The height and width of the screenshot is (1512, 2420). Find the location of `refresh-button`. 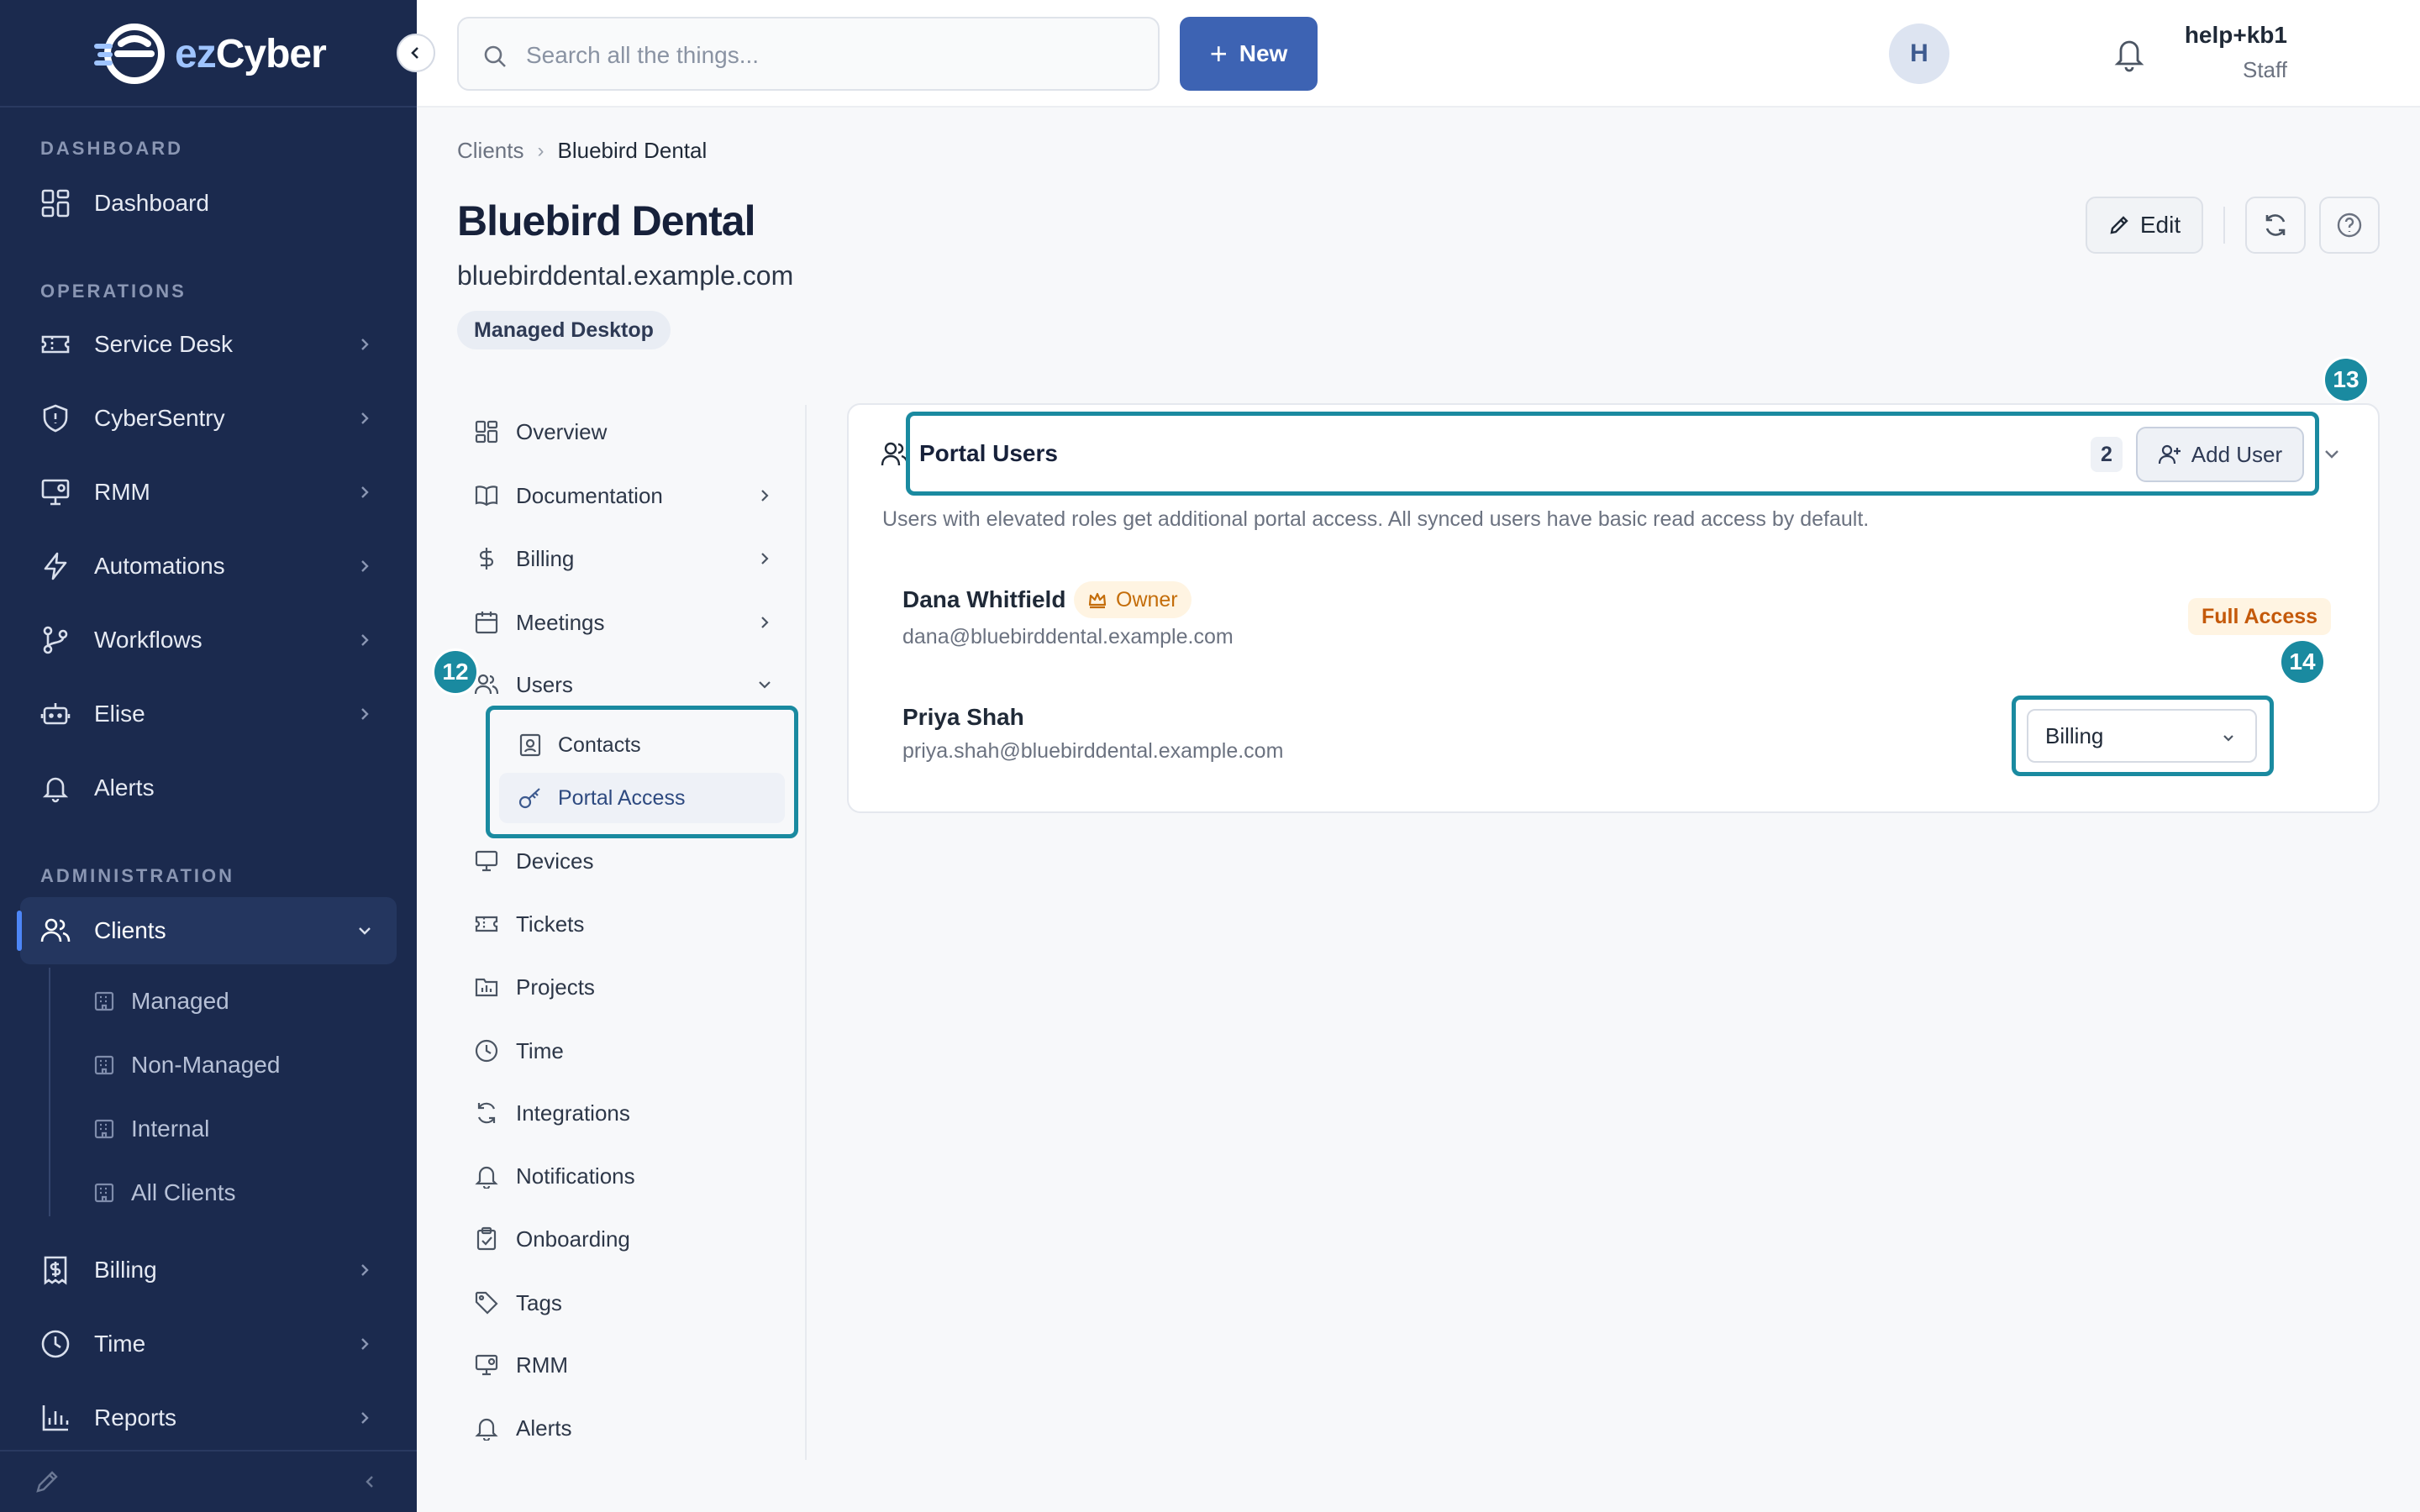

refresh-button is located at coordinates (2275, 225).